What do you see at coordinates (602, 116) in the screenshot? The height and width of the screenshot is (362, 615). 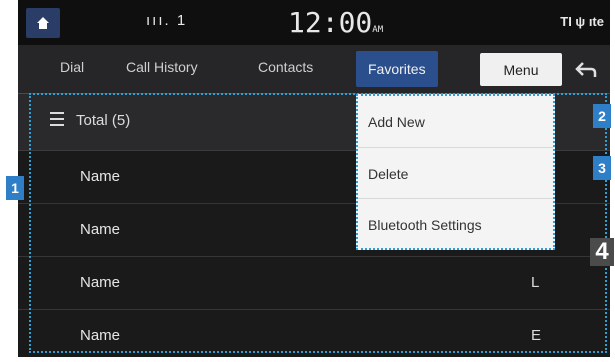 I see `callout-marker-2: 2` at bounding box center [602, 116].